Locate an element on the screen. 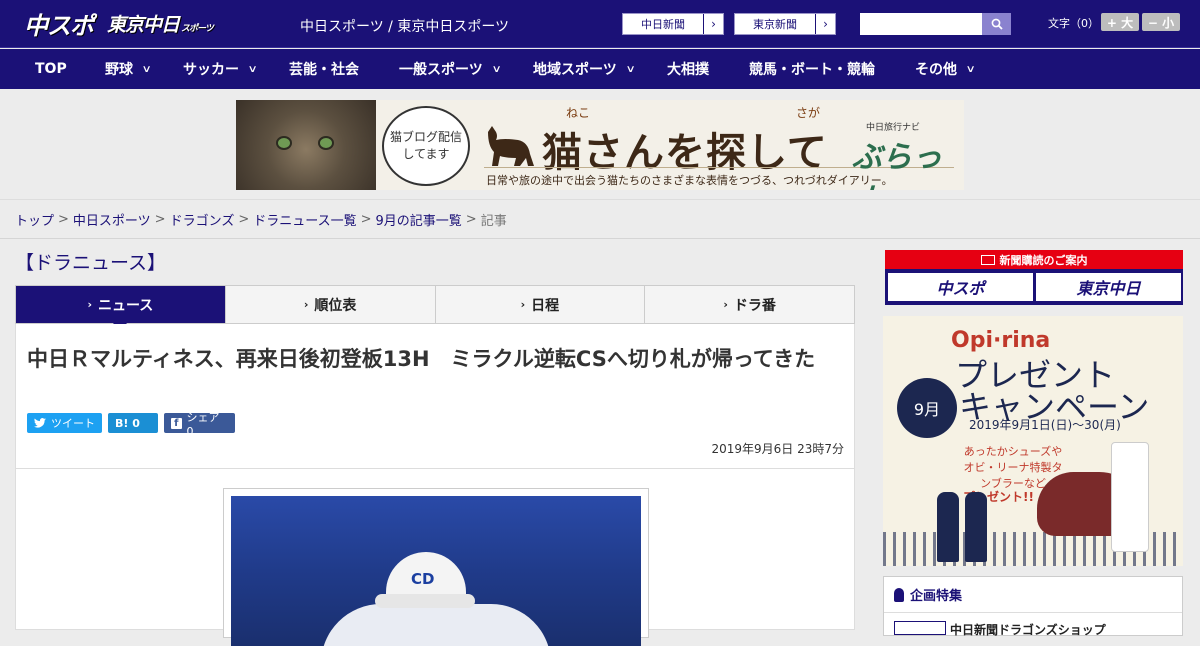  site-logo: 中スポ 東京中日 スポーツ is located at coordinates (119, 24).